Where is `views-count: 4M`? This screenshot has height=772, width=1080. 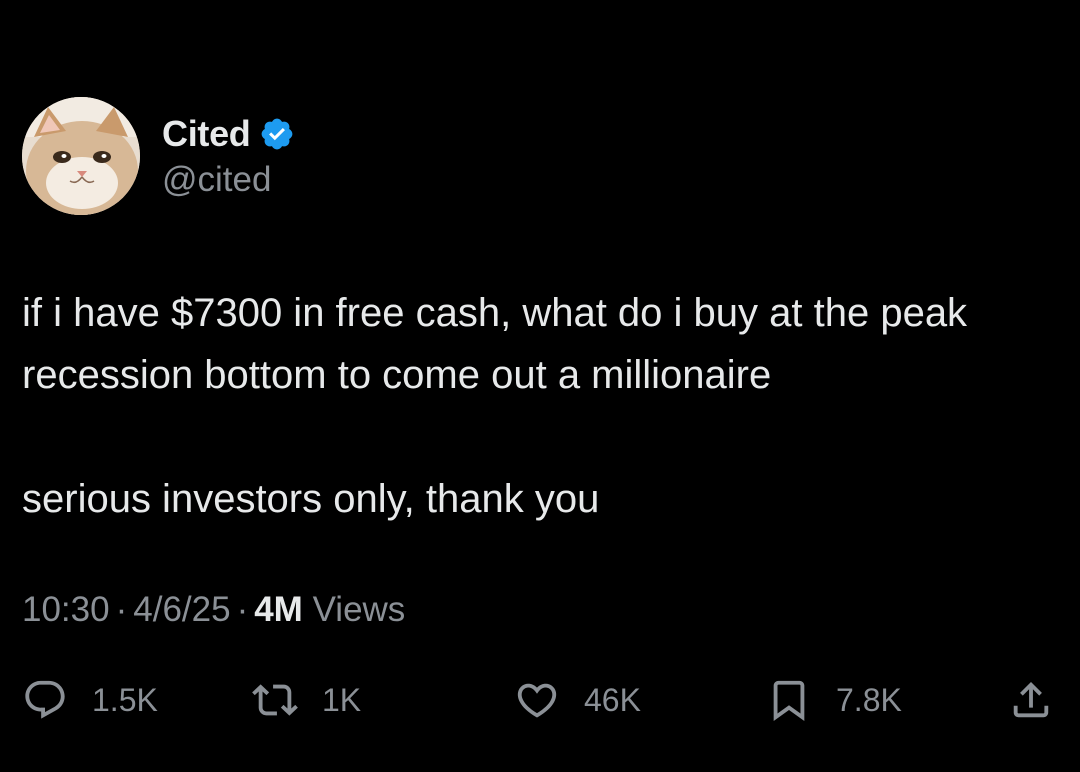 views-count: 4M is located at coordinates (278, 609).